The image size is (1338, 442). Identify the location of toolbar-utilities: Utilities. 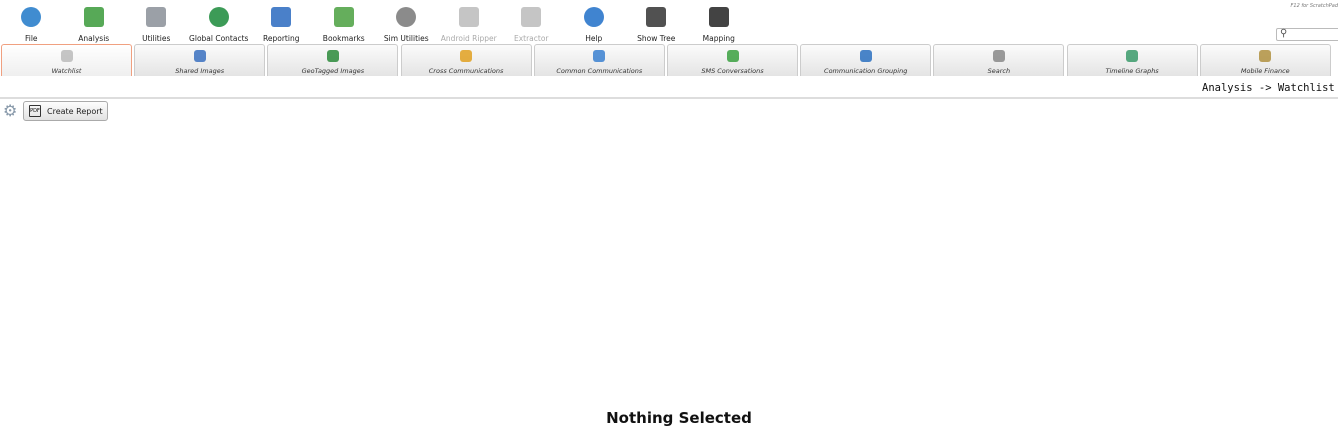
(156, 22).